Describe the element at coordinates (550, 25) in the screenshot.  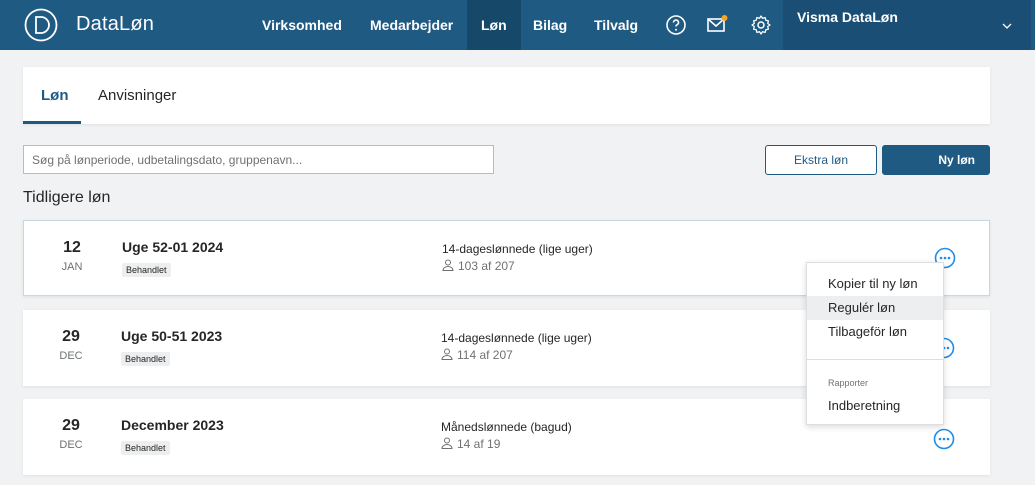
I see `nav-item-bilag: Bilag` at that location.